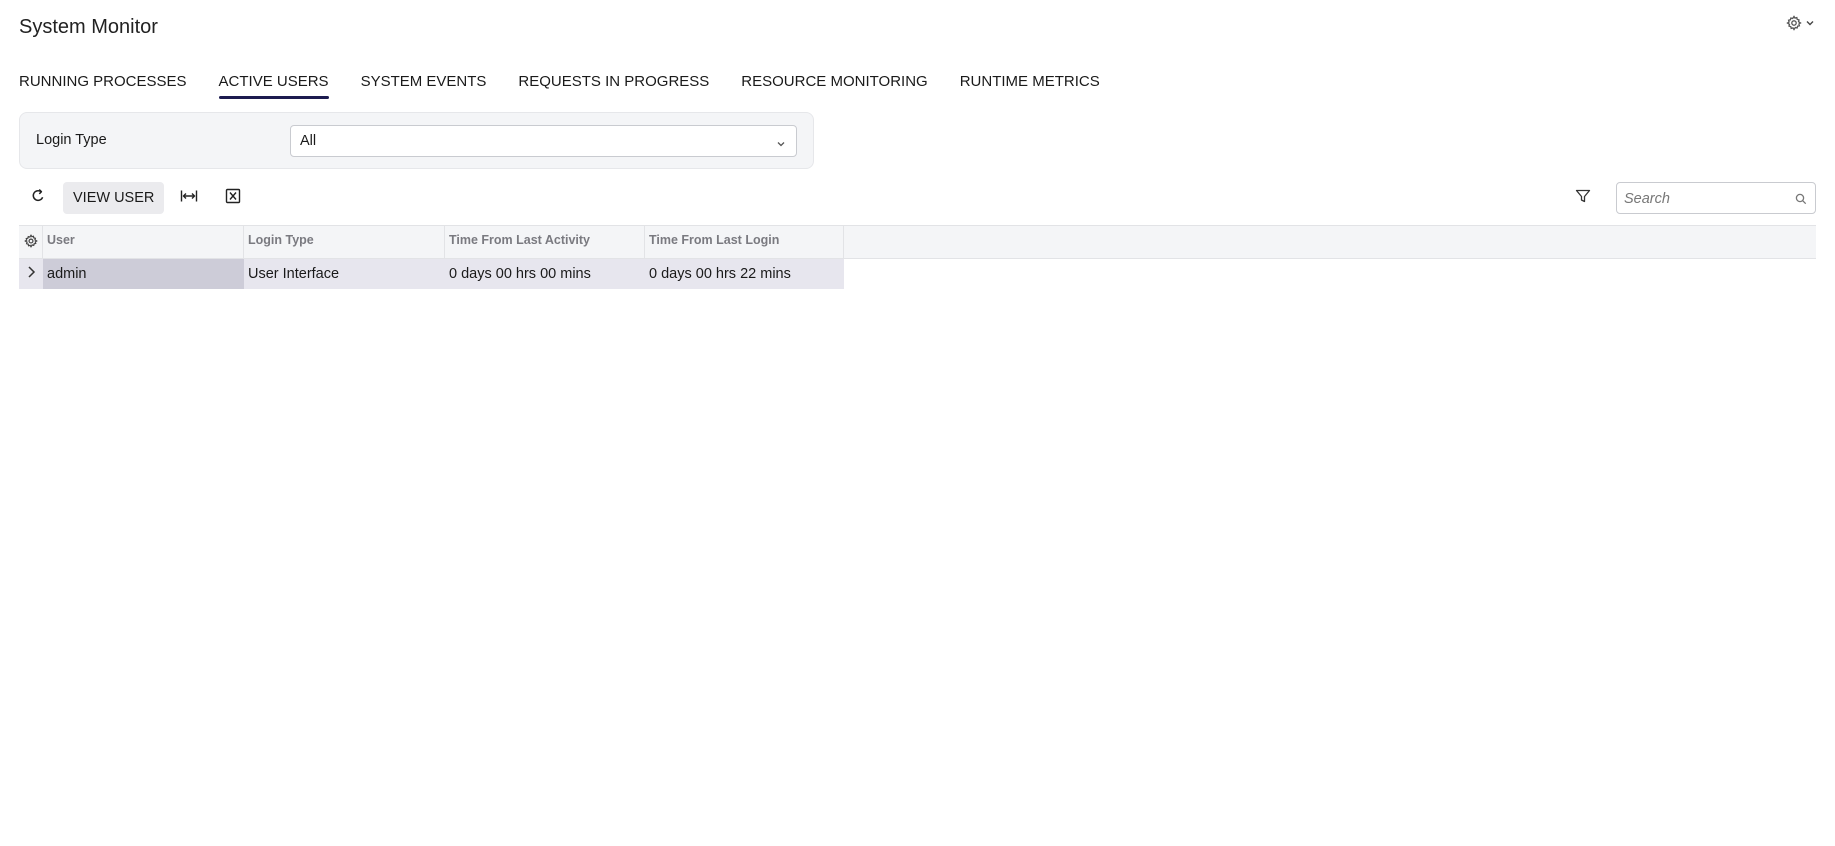  What do you see at coordinates (545, 274) in the screenshot?
I see `cell-last-activity: 0 days 00 hrs 00 mins` at bounding box center [545, 274].